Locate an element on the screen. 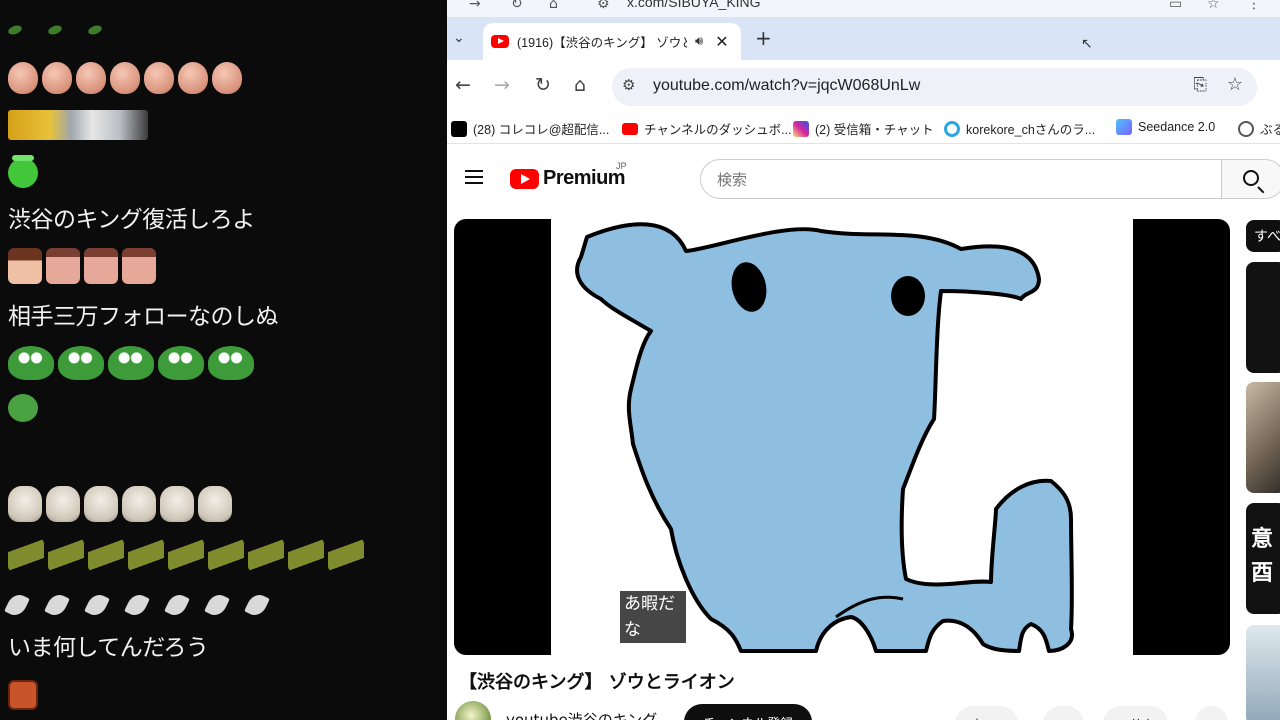 This screenshot has width=1280, height=720. tab-search-icon: ⌄ is located at coordinates (459, 38).